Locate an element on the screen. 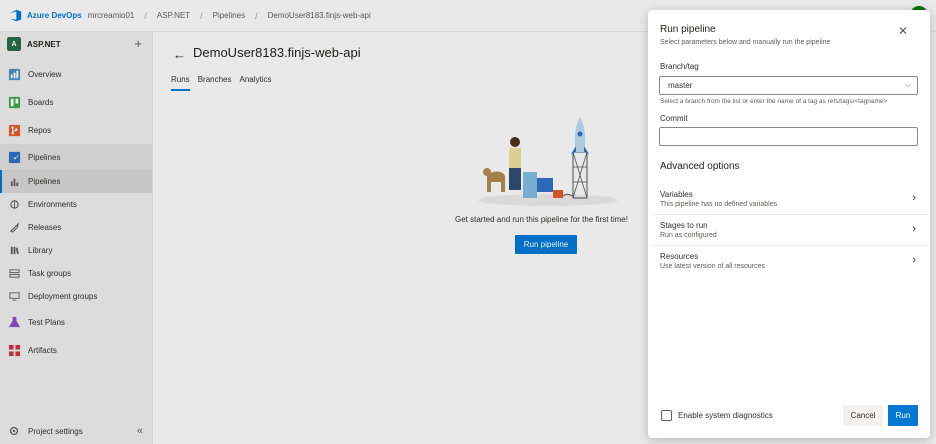 The image size is (936, 444). option-title: Resources is located at coordinates (679, 256).